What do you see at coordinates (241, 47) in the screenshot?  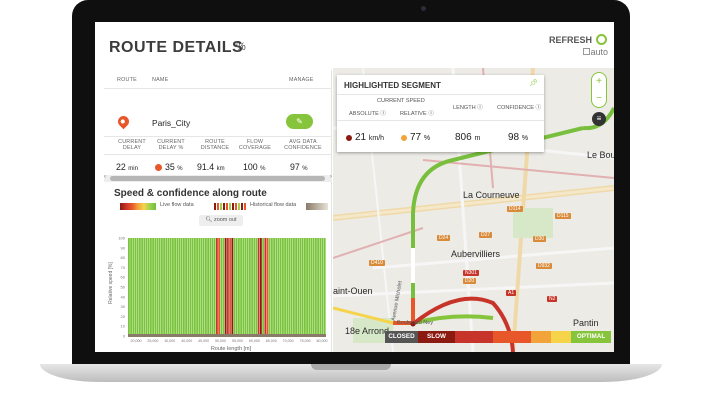 I see `link-icon: %` at bounding box center [241, 47].